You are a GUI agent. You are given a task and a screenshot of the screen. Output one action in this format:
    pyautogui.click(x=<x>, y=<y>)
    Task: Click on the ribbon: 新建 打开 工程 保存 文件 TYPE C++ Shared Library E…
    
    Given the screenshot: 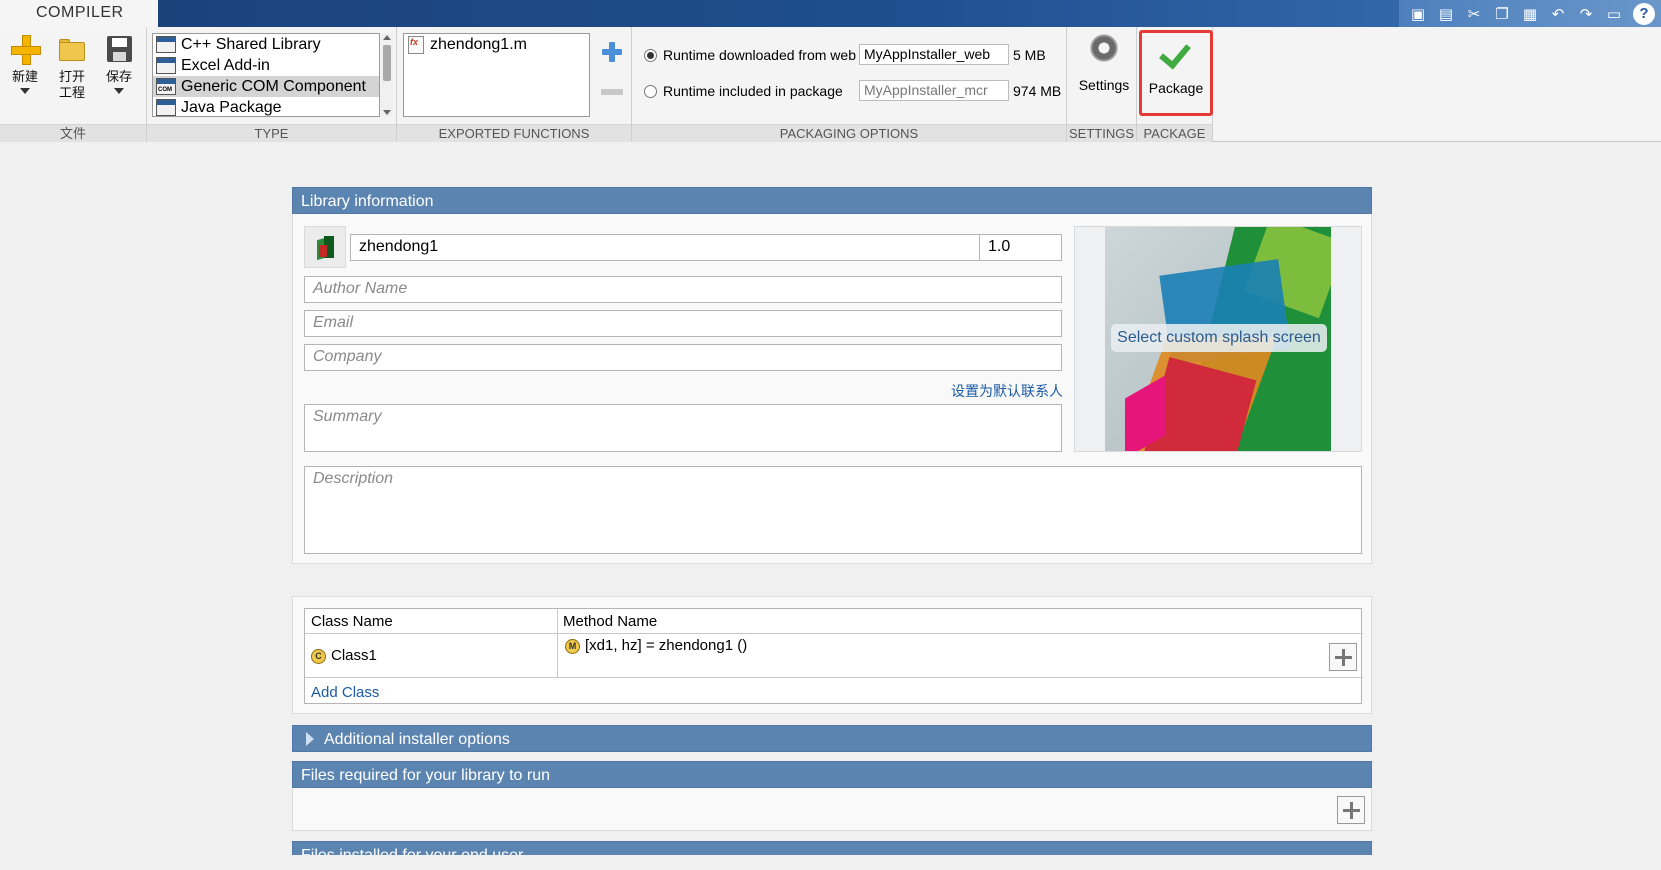 What is the action you would take?
    pyautogui.click(x=830, y=84)
    